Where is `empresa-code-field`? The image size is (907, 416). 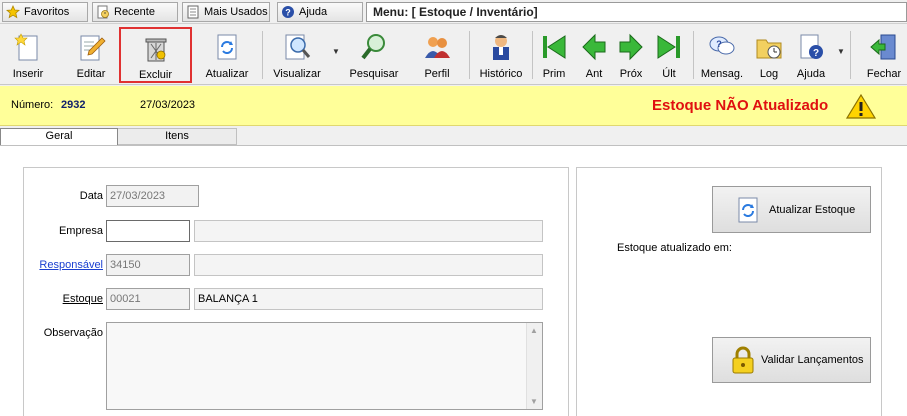 empresa-code-field is located at coordinates (148, 231).